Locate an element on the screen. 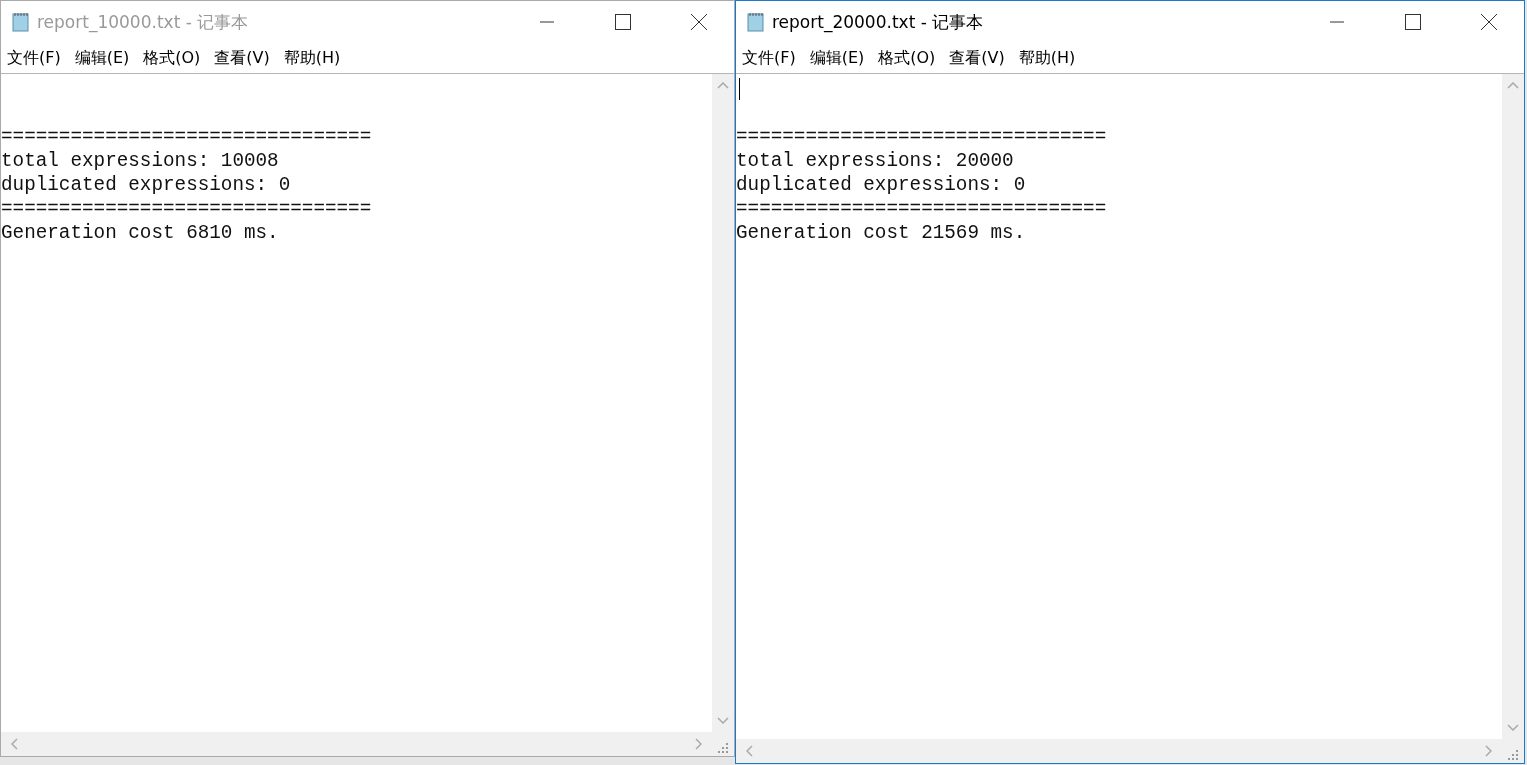 The image size is (1527, 765). text-cursor is located at coordinates (739, 89).